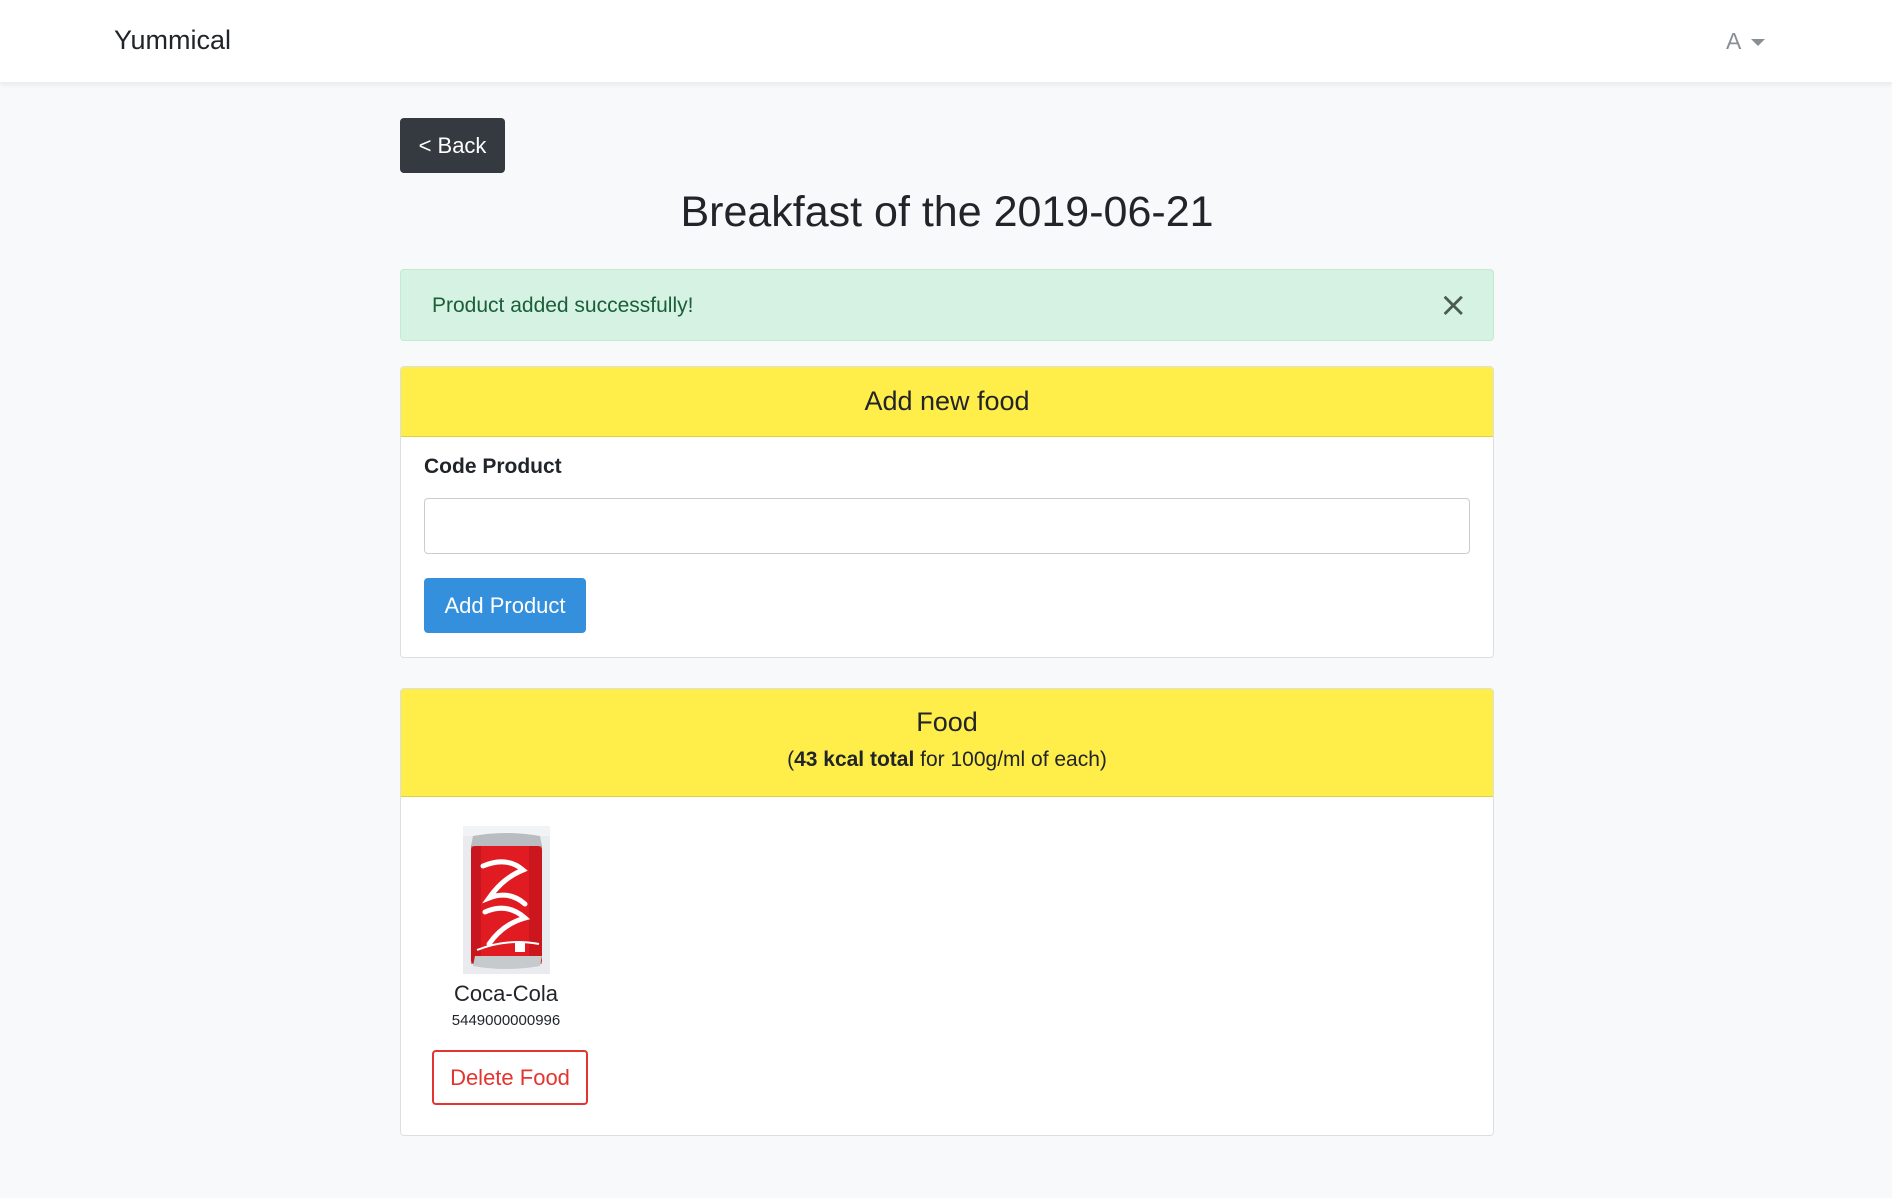  Describe the element at coordinates (172, 40) in the screenshot. I see `brand-logo-link: Yummical` at that location.